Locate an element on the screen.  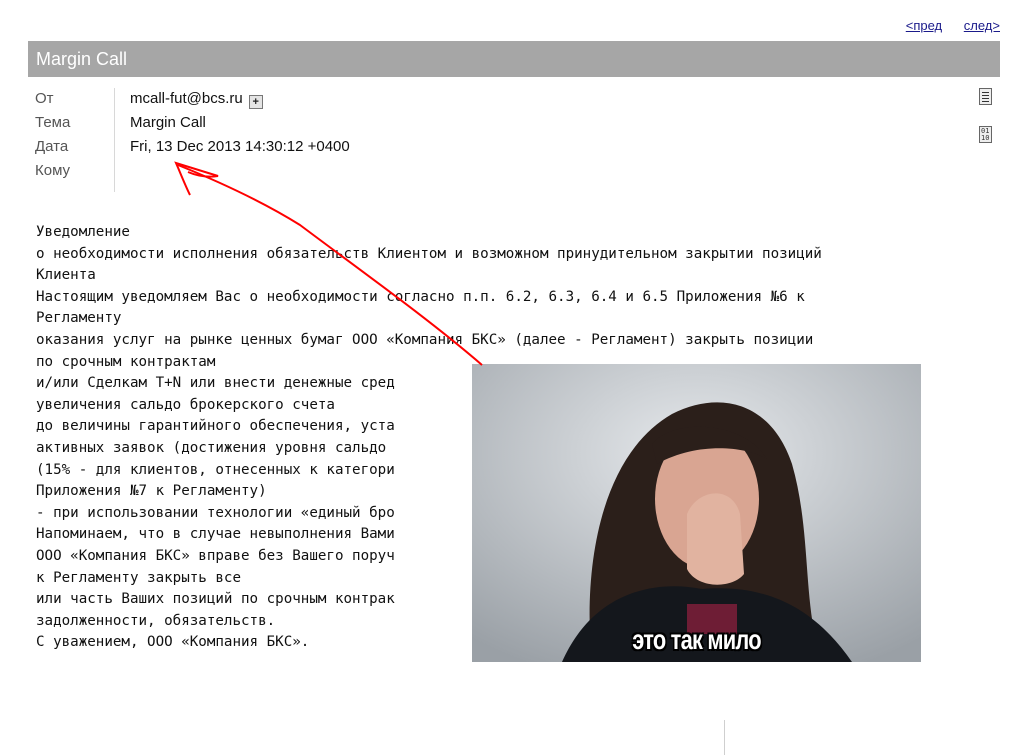
body-line: увеличения сальдо брокерского счета is located at coordinates (185, 404).